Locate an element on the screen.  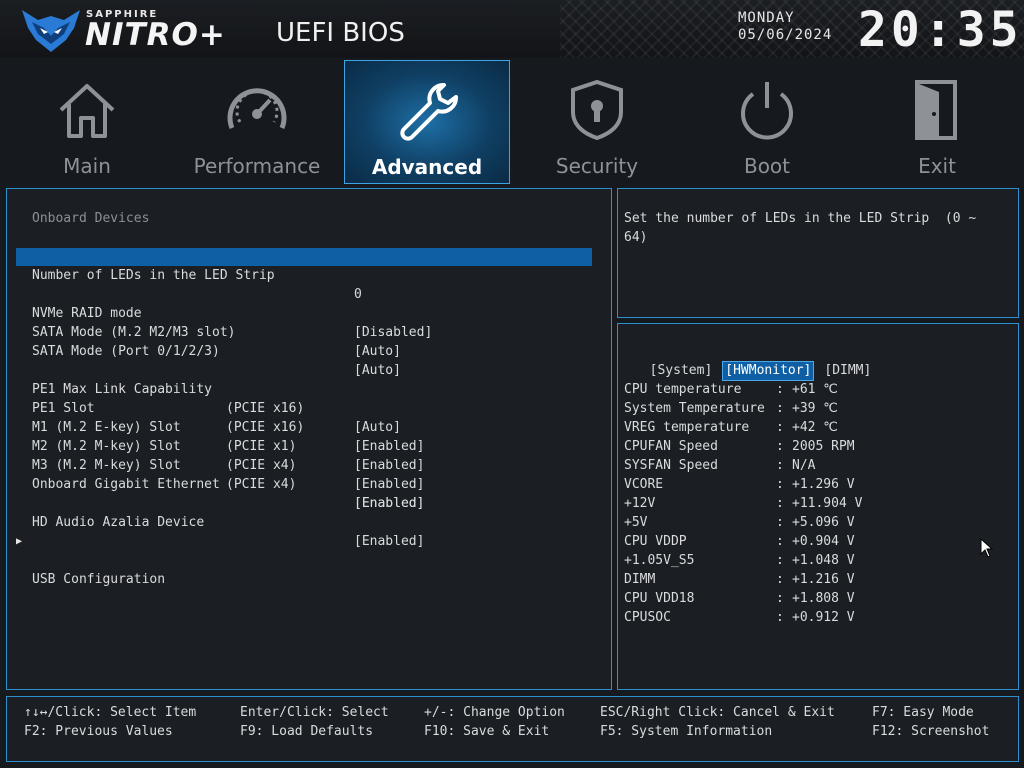
tab-label: Security is located at coordinates (597, 166).